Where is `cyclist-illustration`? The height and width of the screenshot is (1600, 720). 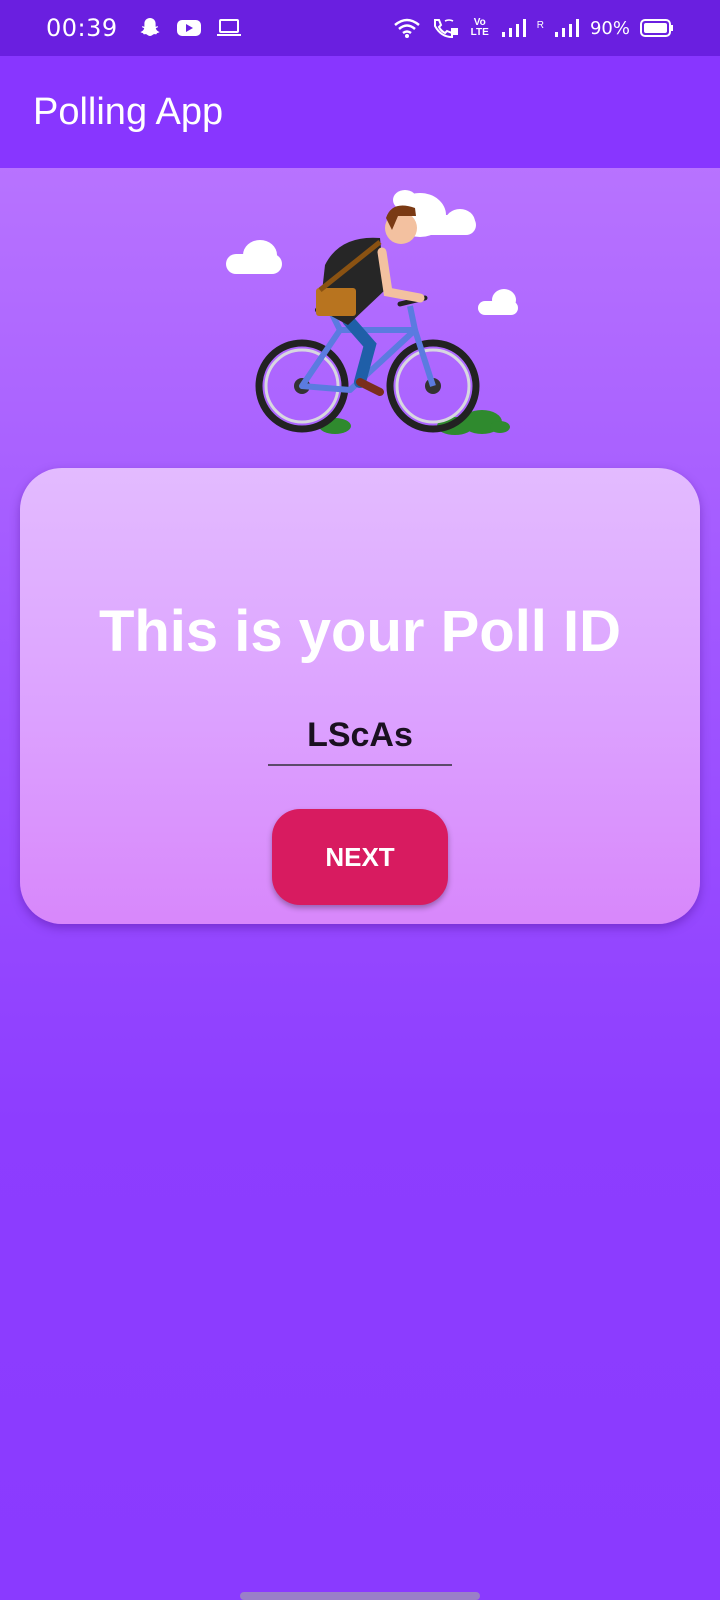
cyclist-illustration is located at coordinates (372, 312).